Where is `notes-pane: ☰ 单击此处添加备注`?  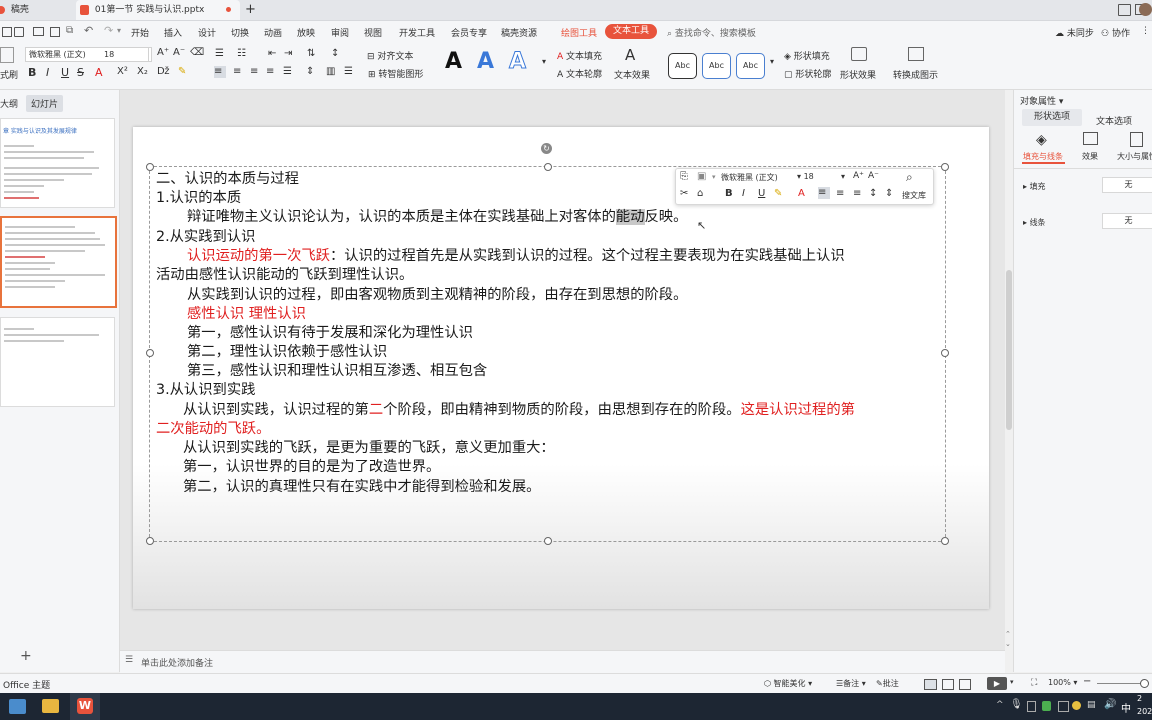 notes-pane: ☰ 单击此处添加备注 is located at coordinates (562, 661).